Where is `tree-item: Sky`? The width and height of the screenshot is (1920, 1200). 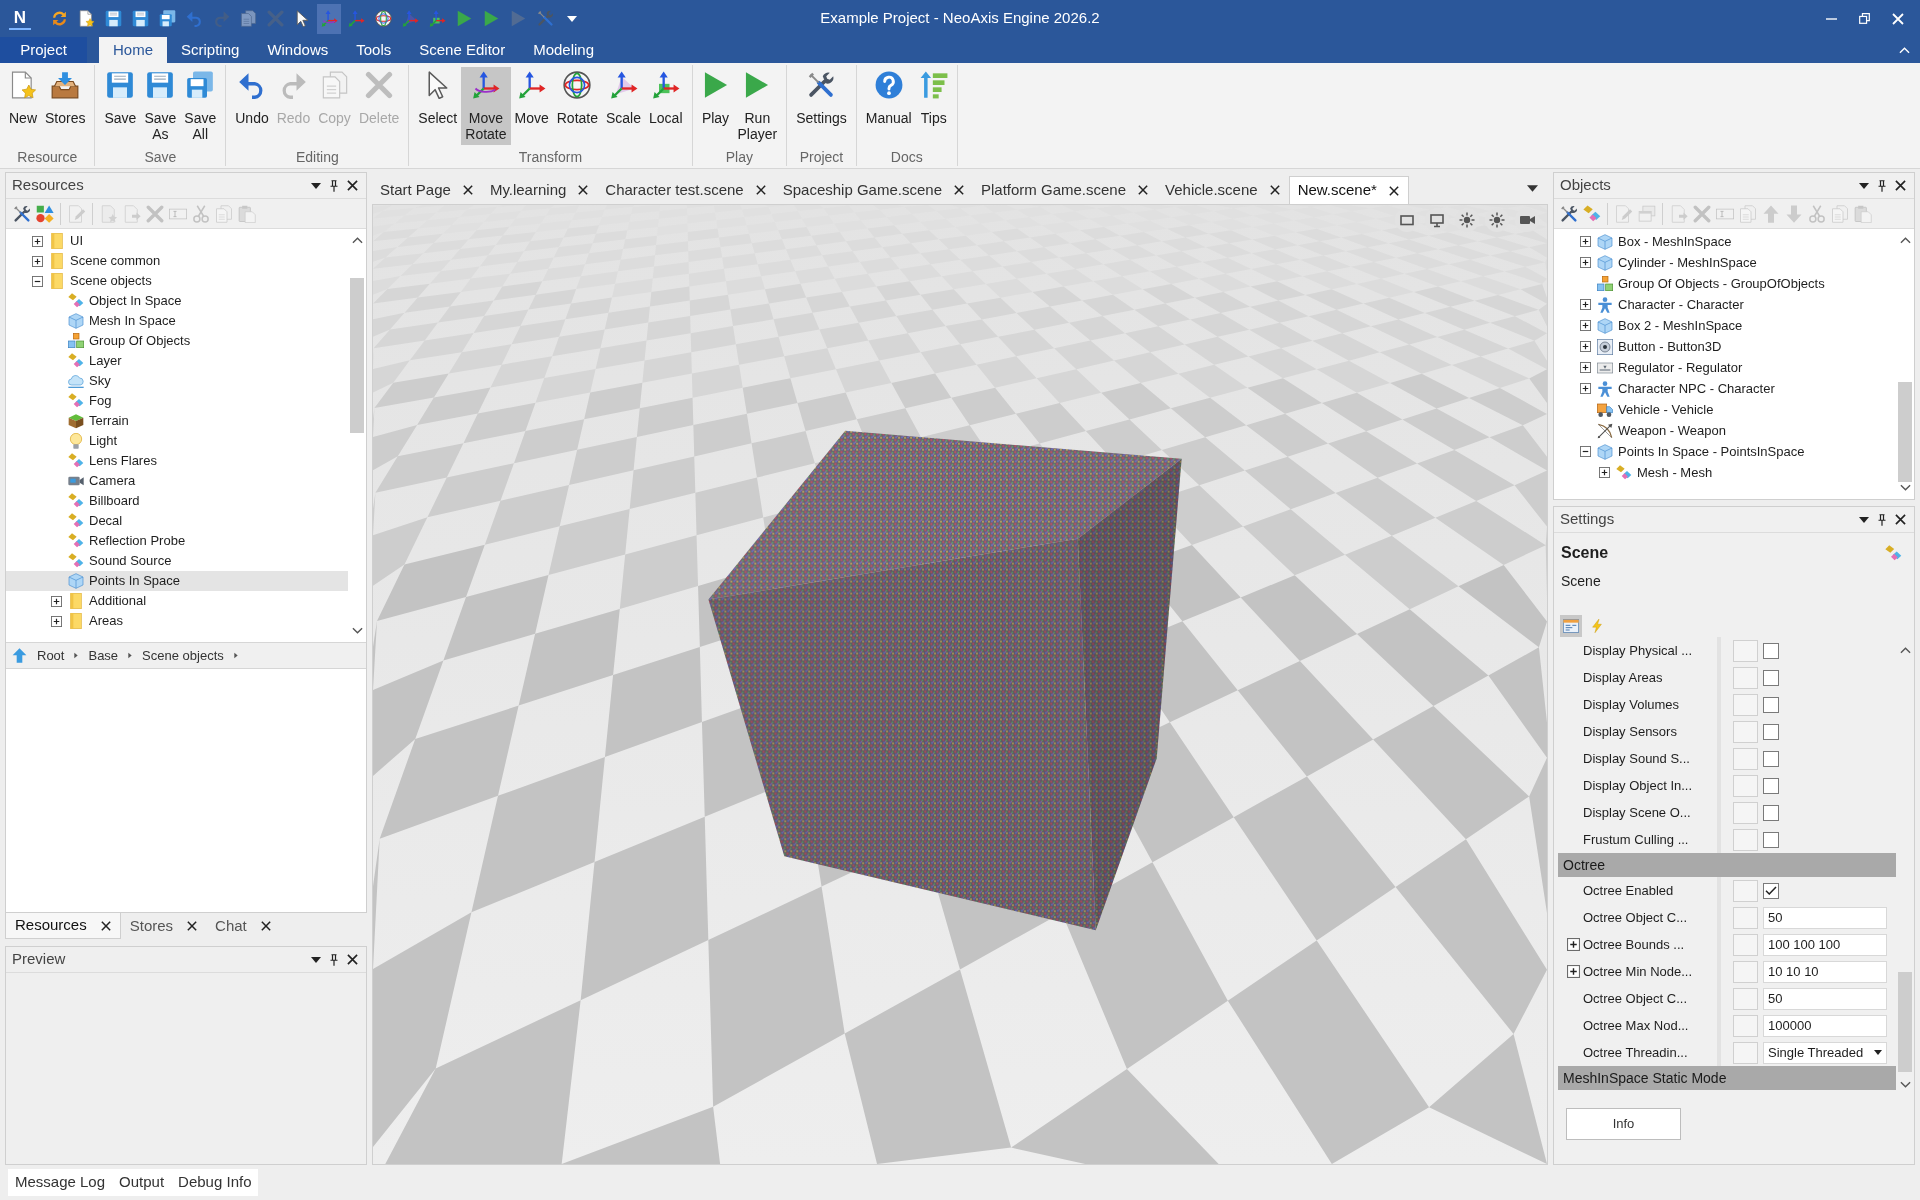
tree-item: Sky is located at coordinates (177, 381).